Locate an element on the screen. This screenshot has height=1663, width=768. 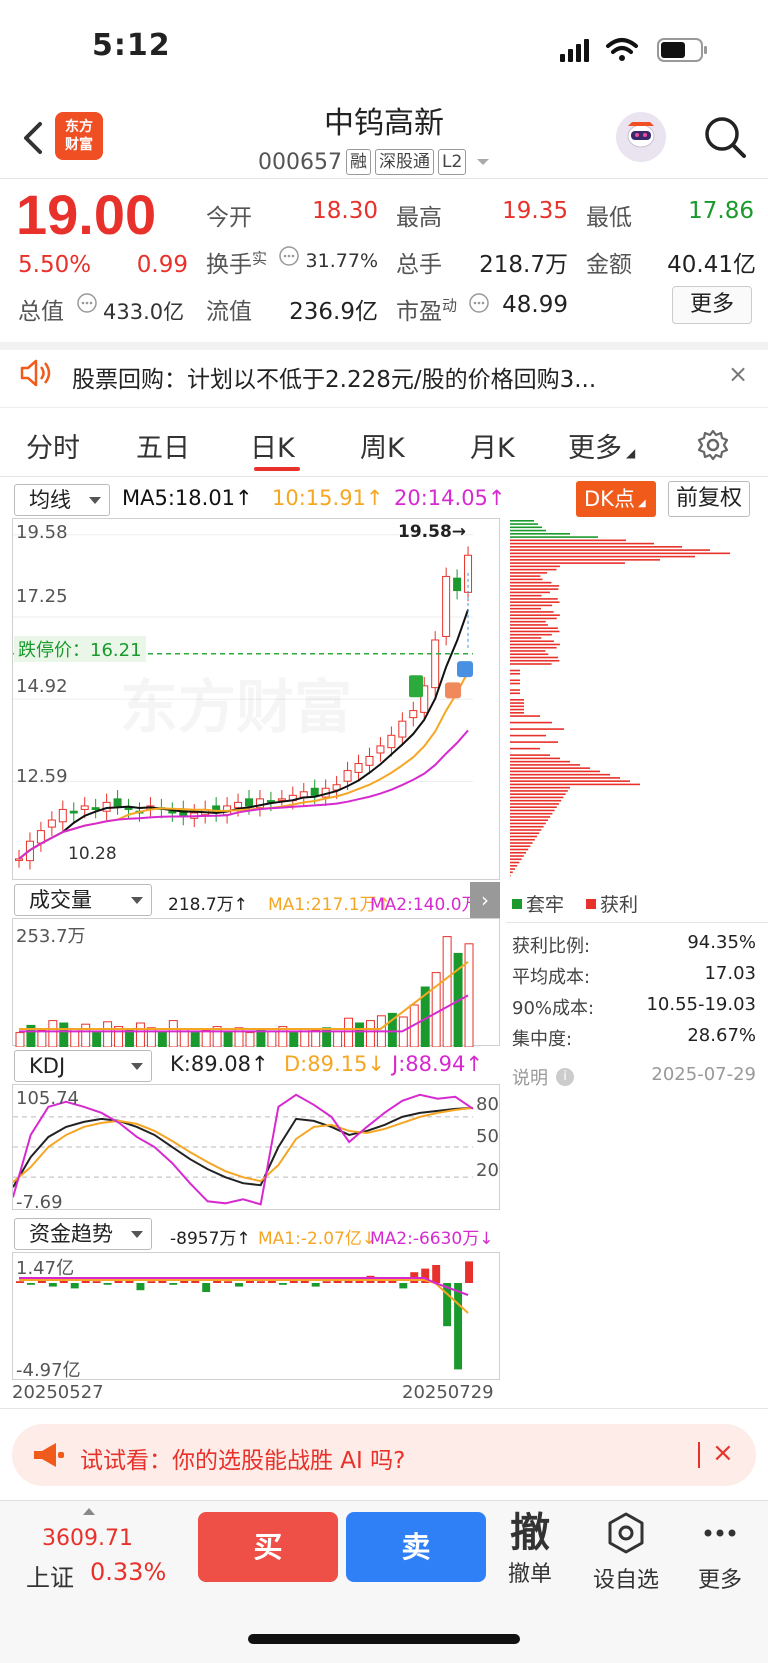
volume-indicator-select: 成交量 is located at coordinates (83, 900).